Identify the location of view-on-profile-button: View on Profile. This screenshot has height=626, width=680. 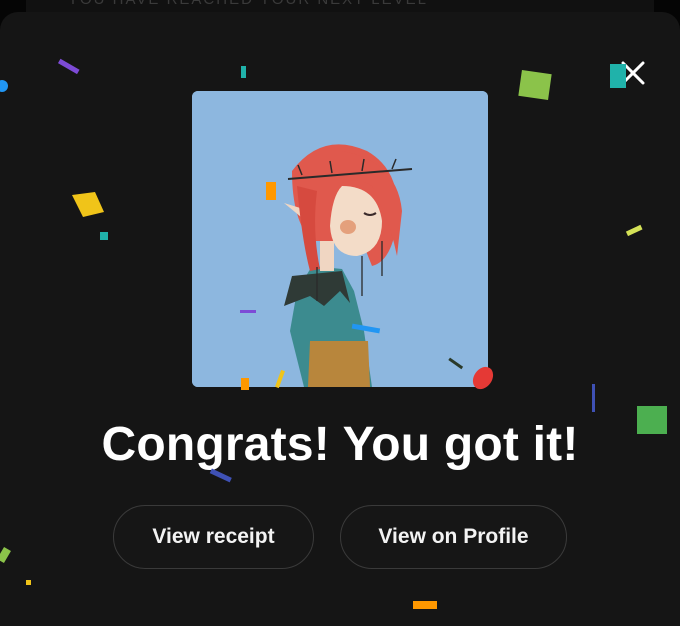
(453, 537).